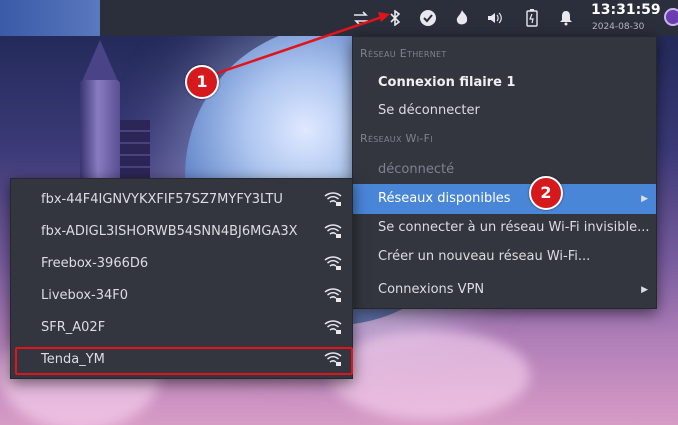 The image size is (678, 425). I want to click on highlight-box, so click(184, 361).